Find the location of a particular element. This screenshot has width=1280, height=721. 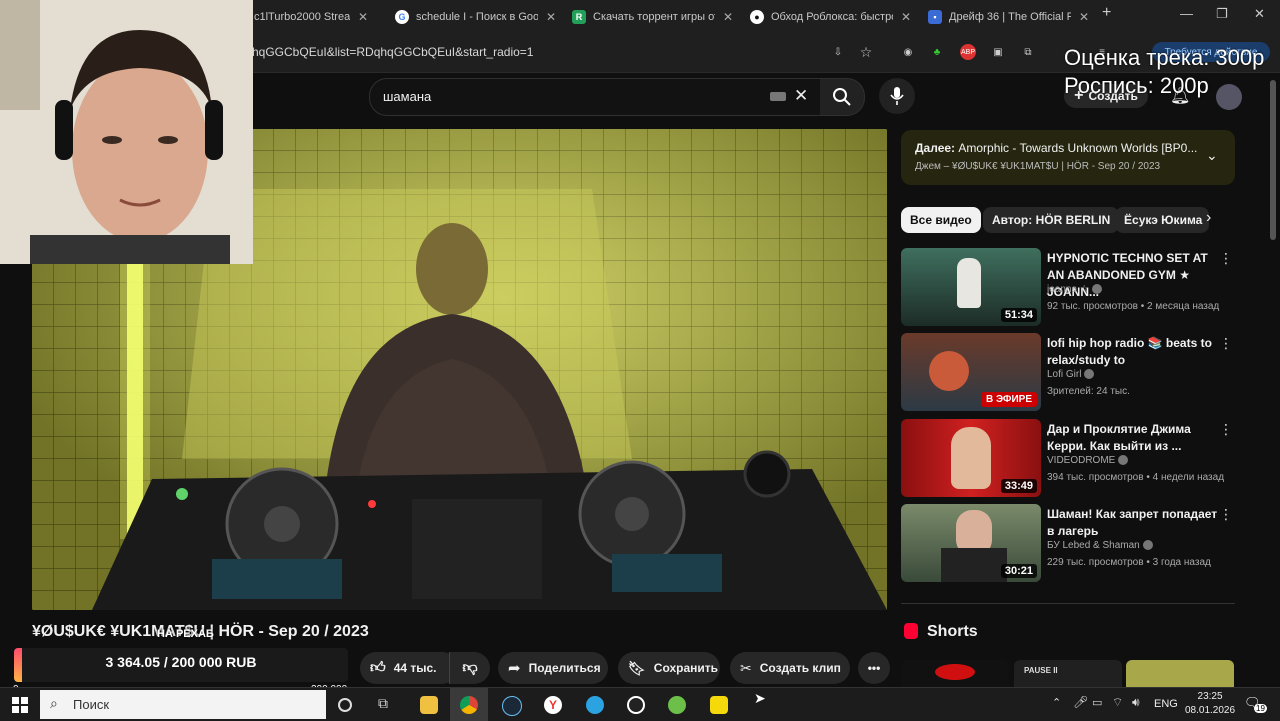

channel-name: joanna ☆ is located at coordinates (1074, 289).